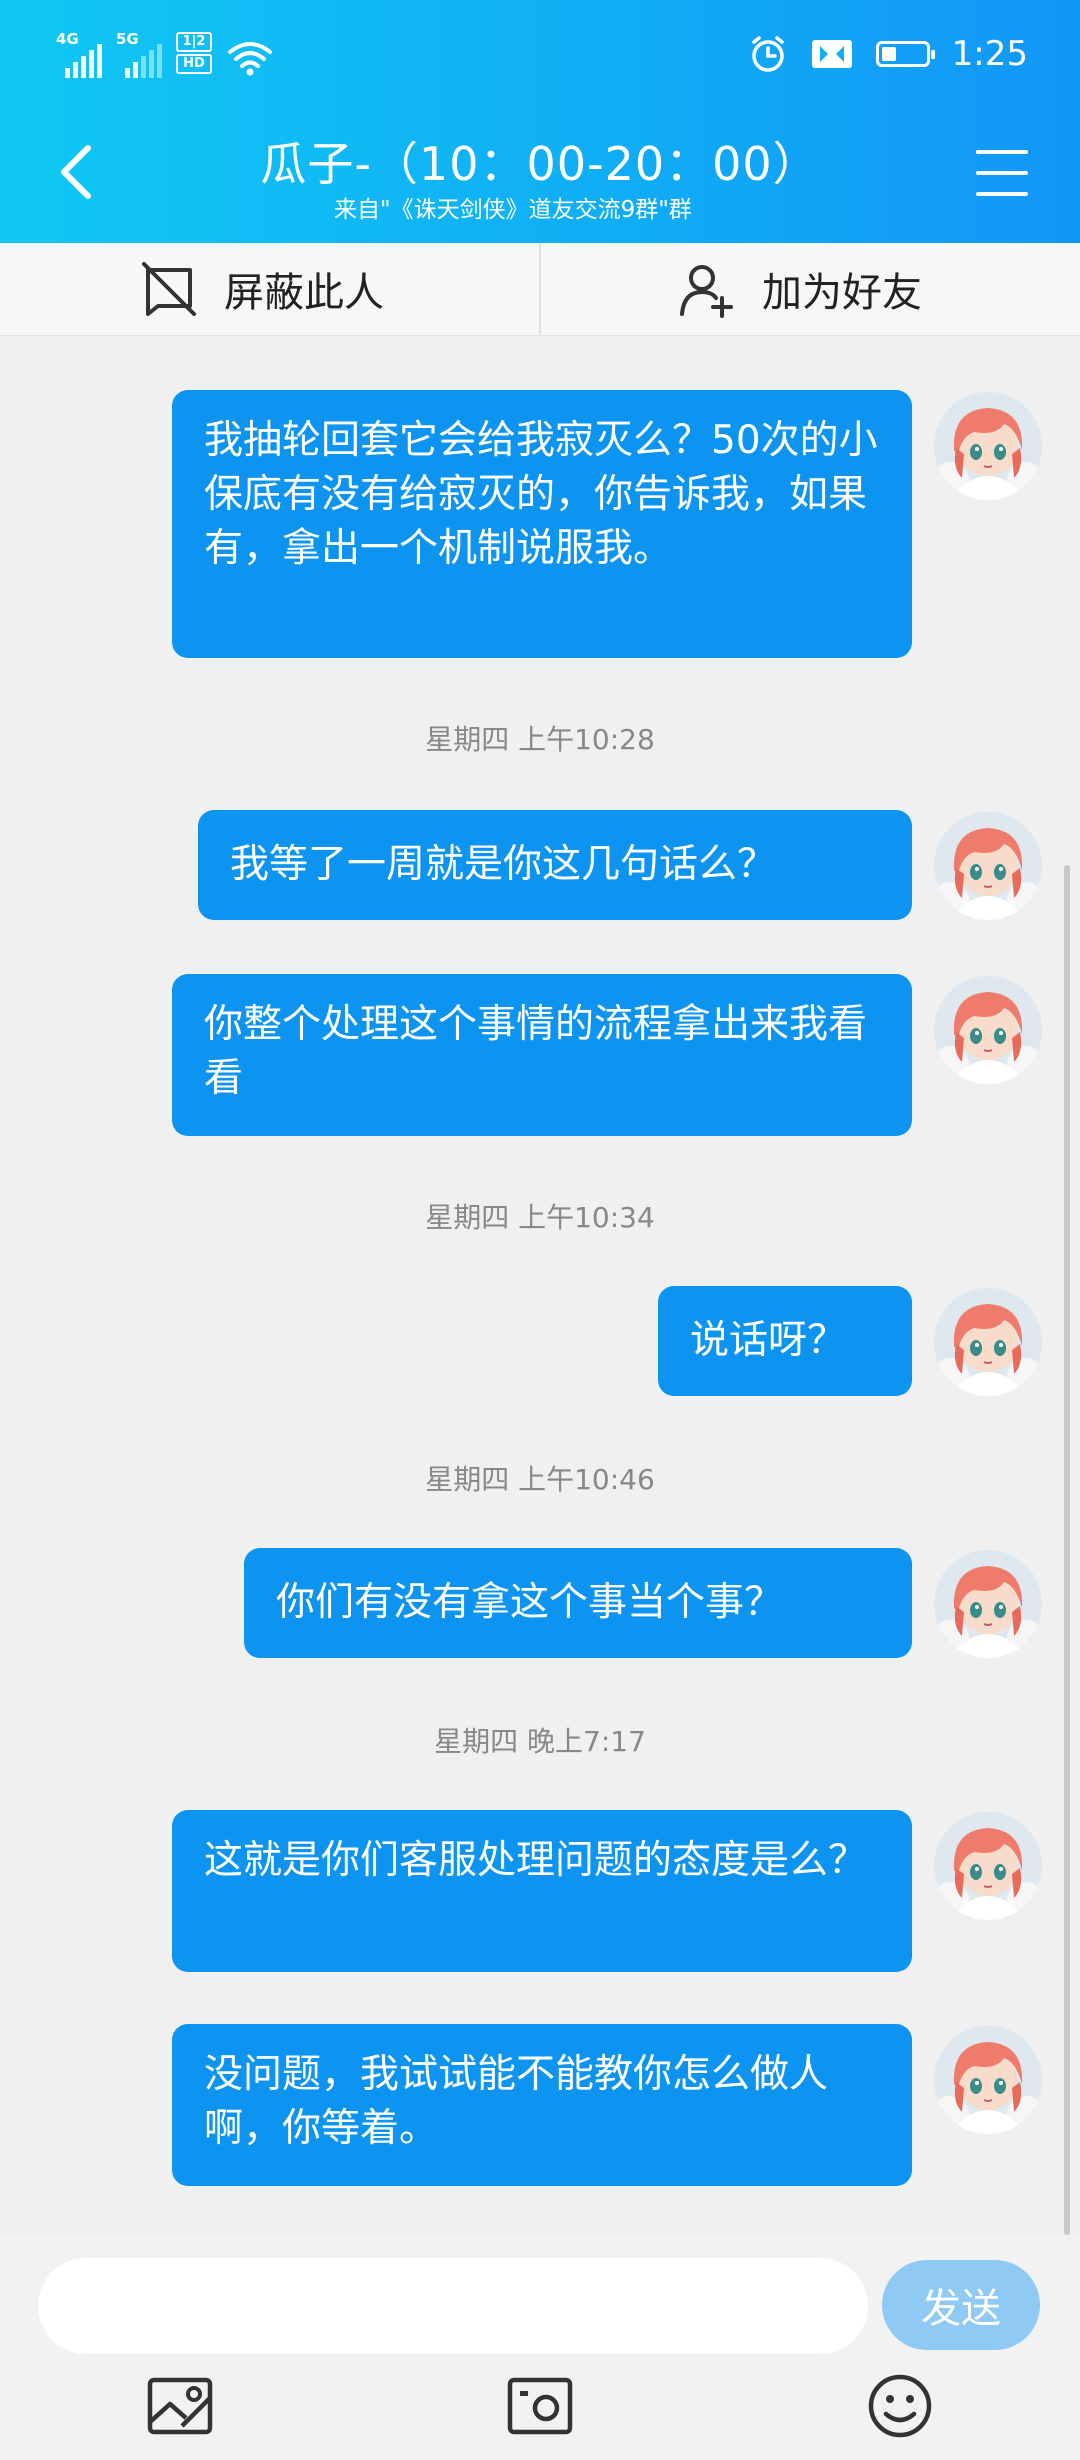  Describe the element at coordinates (961, 2305) in the screenshot. I see `send-button: 发送` at that location.